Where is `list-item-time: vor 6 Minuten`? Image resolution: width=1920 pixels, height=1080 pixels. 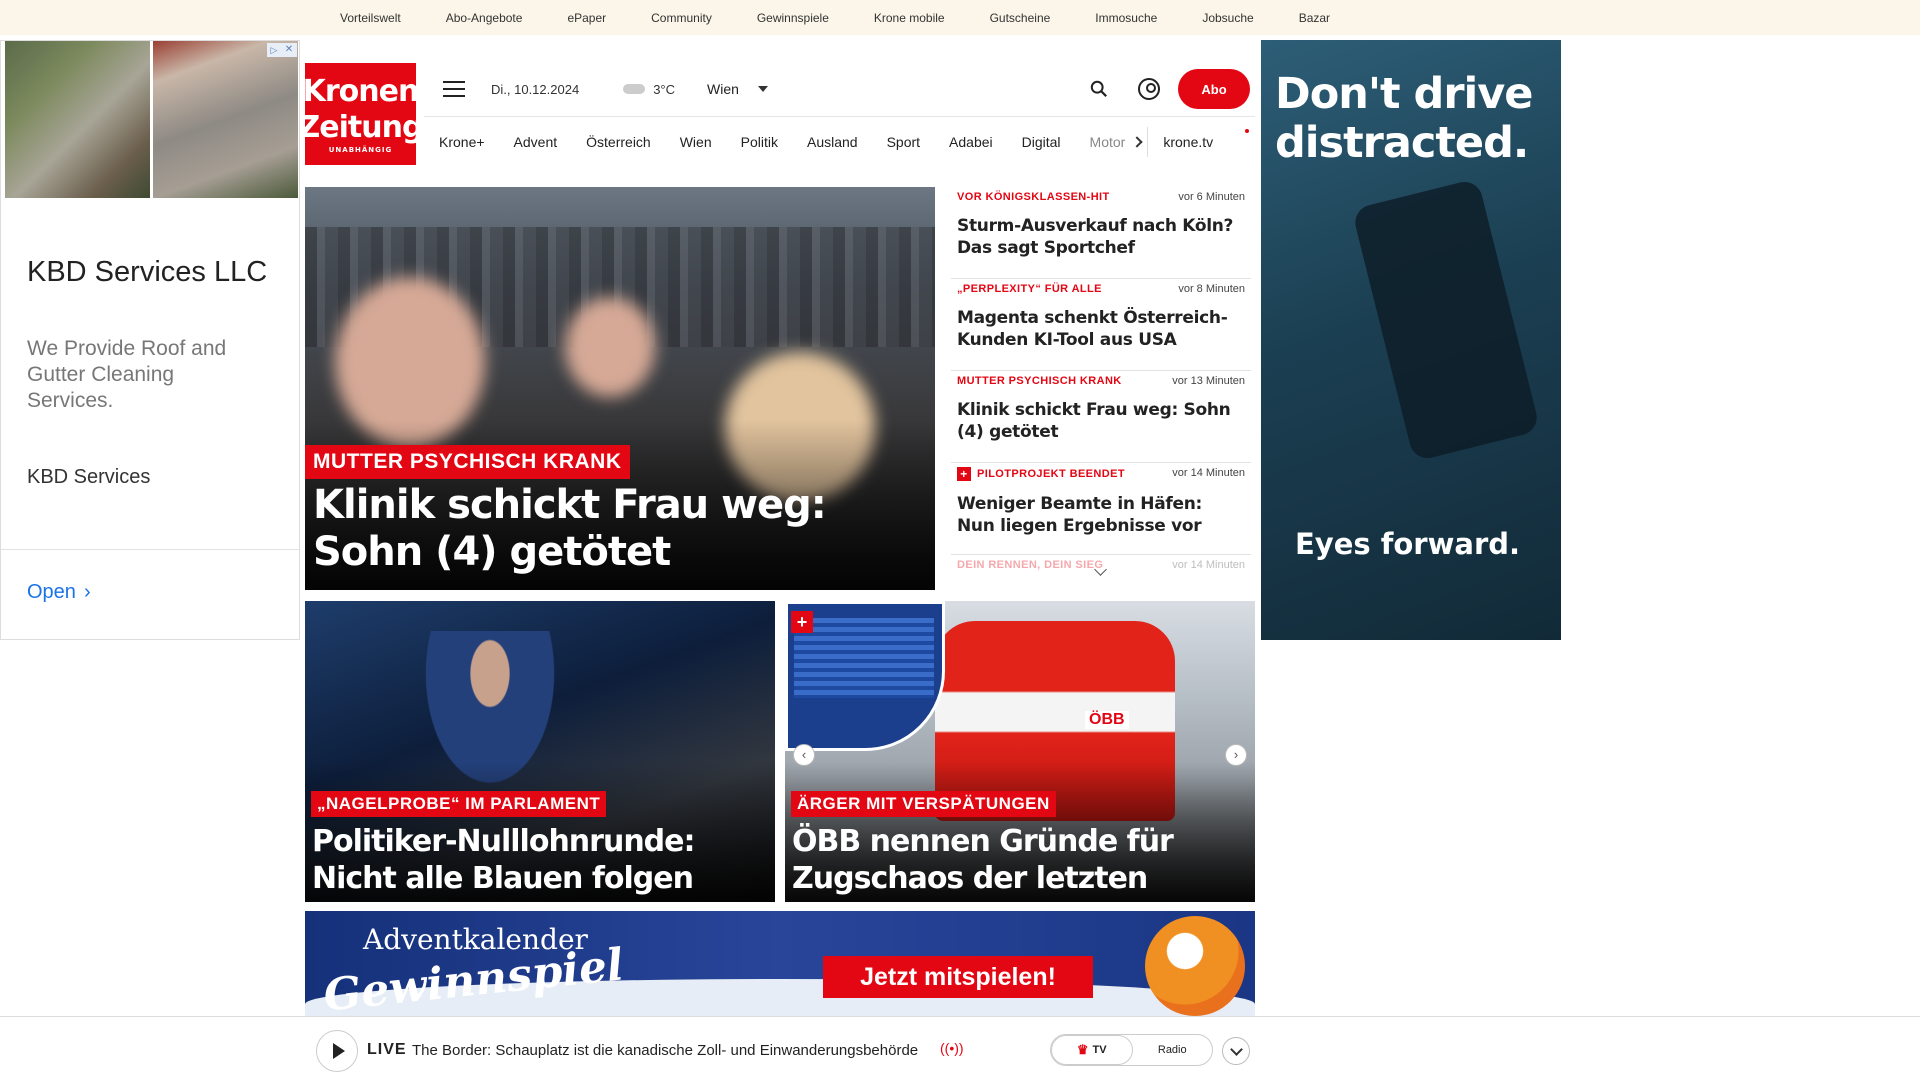 list-item-time: vor 6 Minuten is located at coordinates (1211, 197).